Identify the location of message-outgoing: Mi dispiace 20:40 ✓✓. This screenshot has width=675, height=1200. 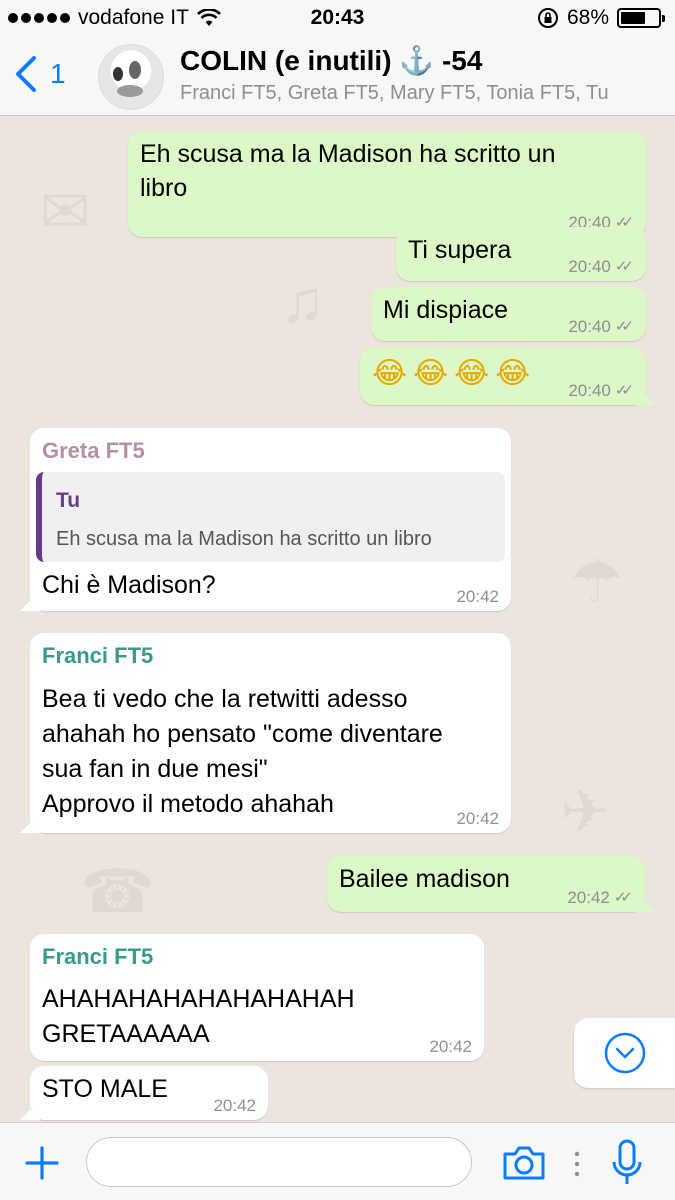
(508, 314).